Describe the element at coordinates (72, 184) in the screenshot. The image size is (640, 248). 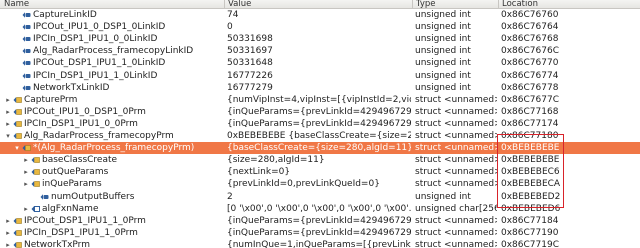
I see `variable-name: inQueParams` at that location.